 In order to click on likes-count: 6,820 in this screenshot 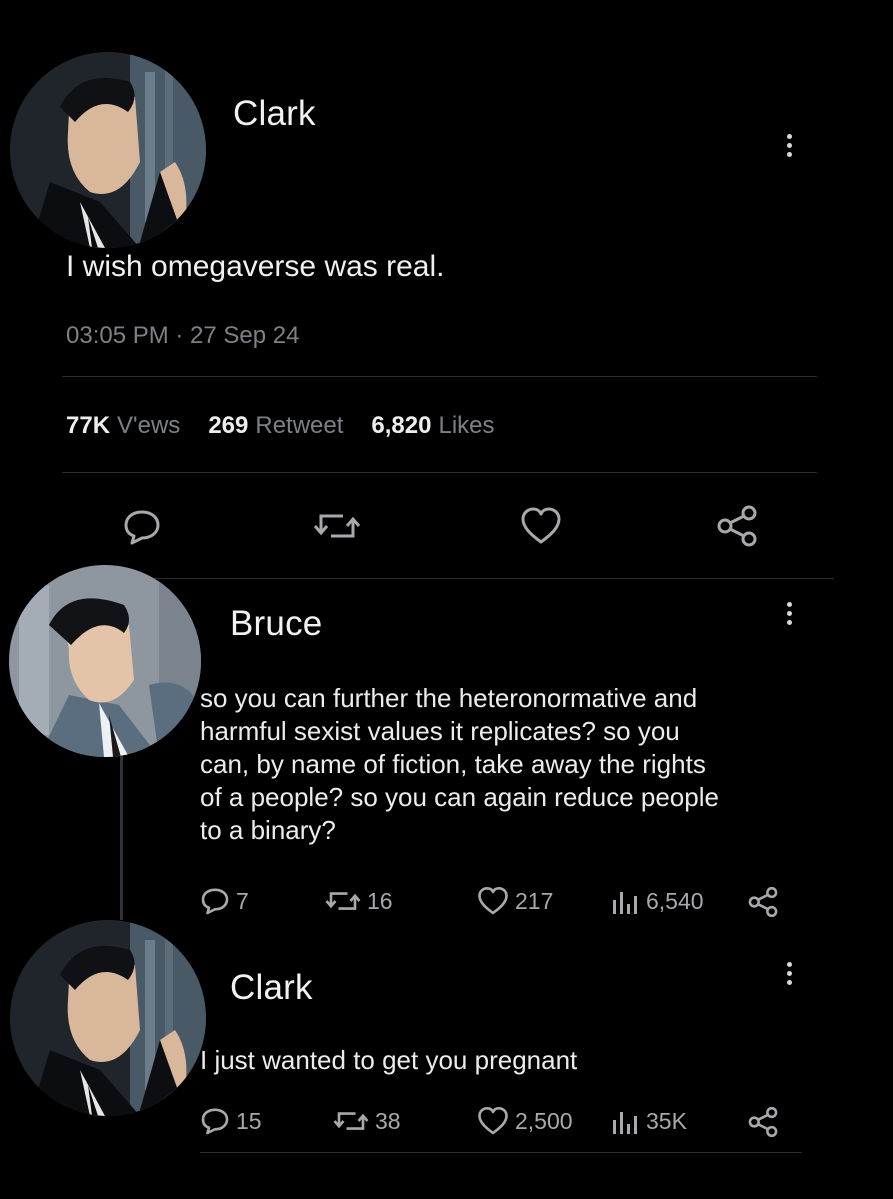, I will do `click(401, 426)`.